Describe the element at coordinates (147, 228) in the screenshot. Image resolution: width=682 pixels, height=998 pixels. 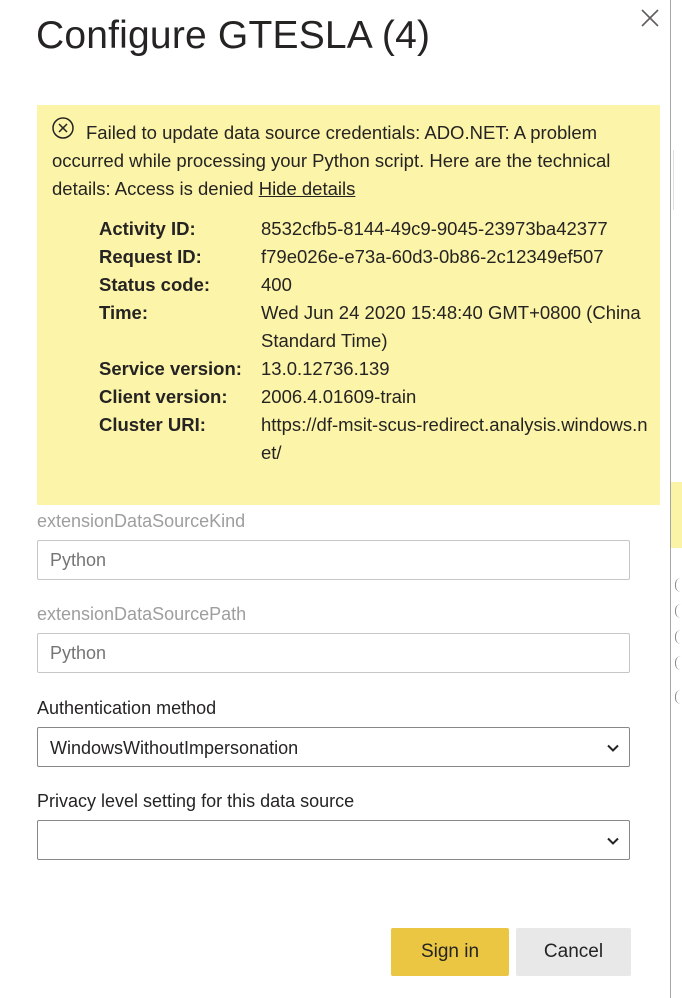
I see `detail-key: Activity ID:` at that location.